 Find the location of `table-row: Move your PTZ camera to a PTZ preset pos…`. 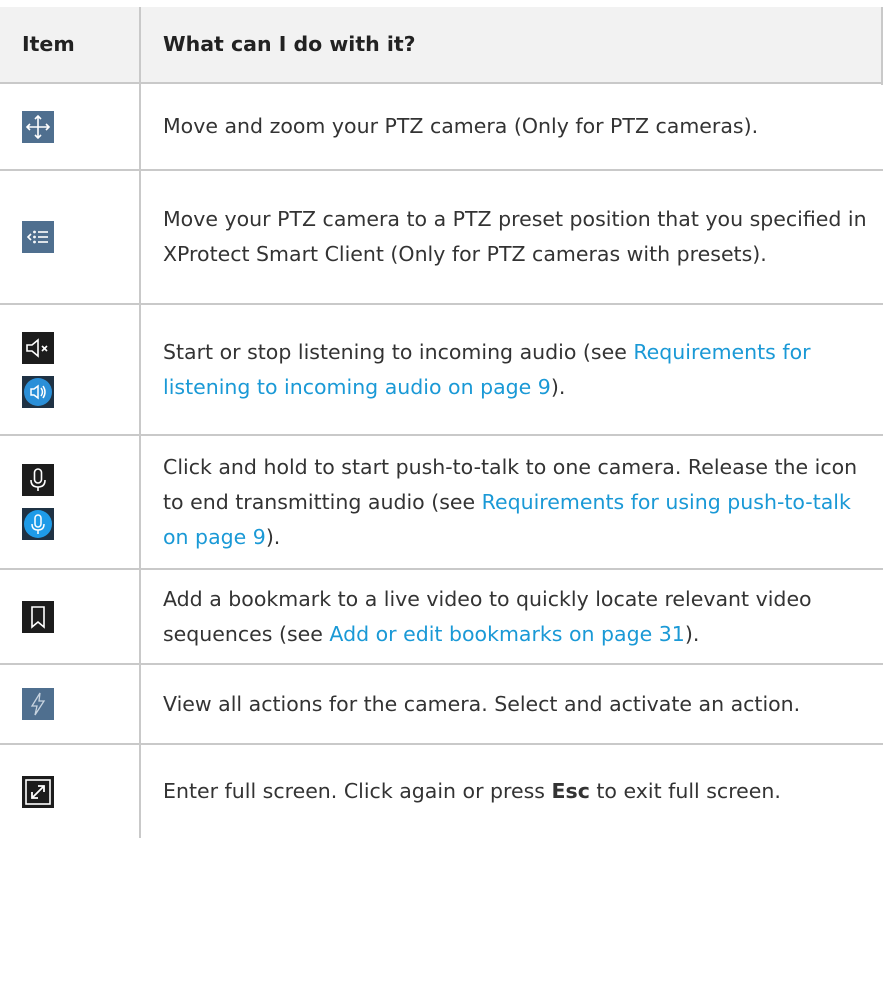

table-row: Move your PTZ camera to a PTZ preset pos… is located at coordinates (441, 236).